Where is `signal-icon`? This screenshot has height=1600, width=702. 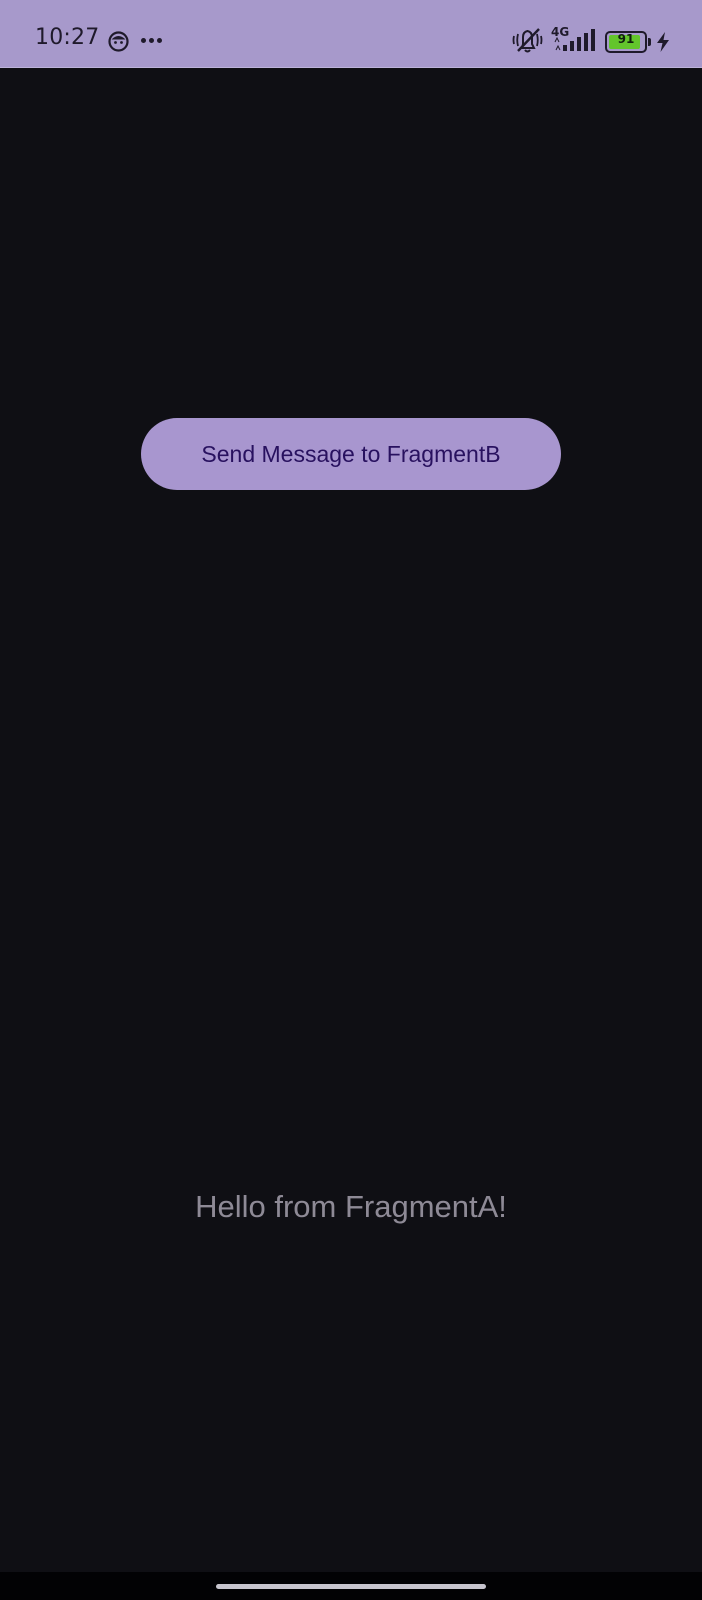
signal-icon is located at coordinates (574, 40).